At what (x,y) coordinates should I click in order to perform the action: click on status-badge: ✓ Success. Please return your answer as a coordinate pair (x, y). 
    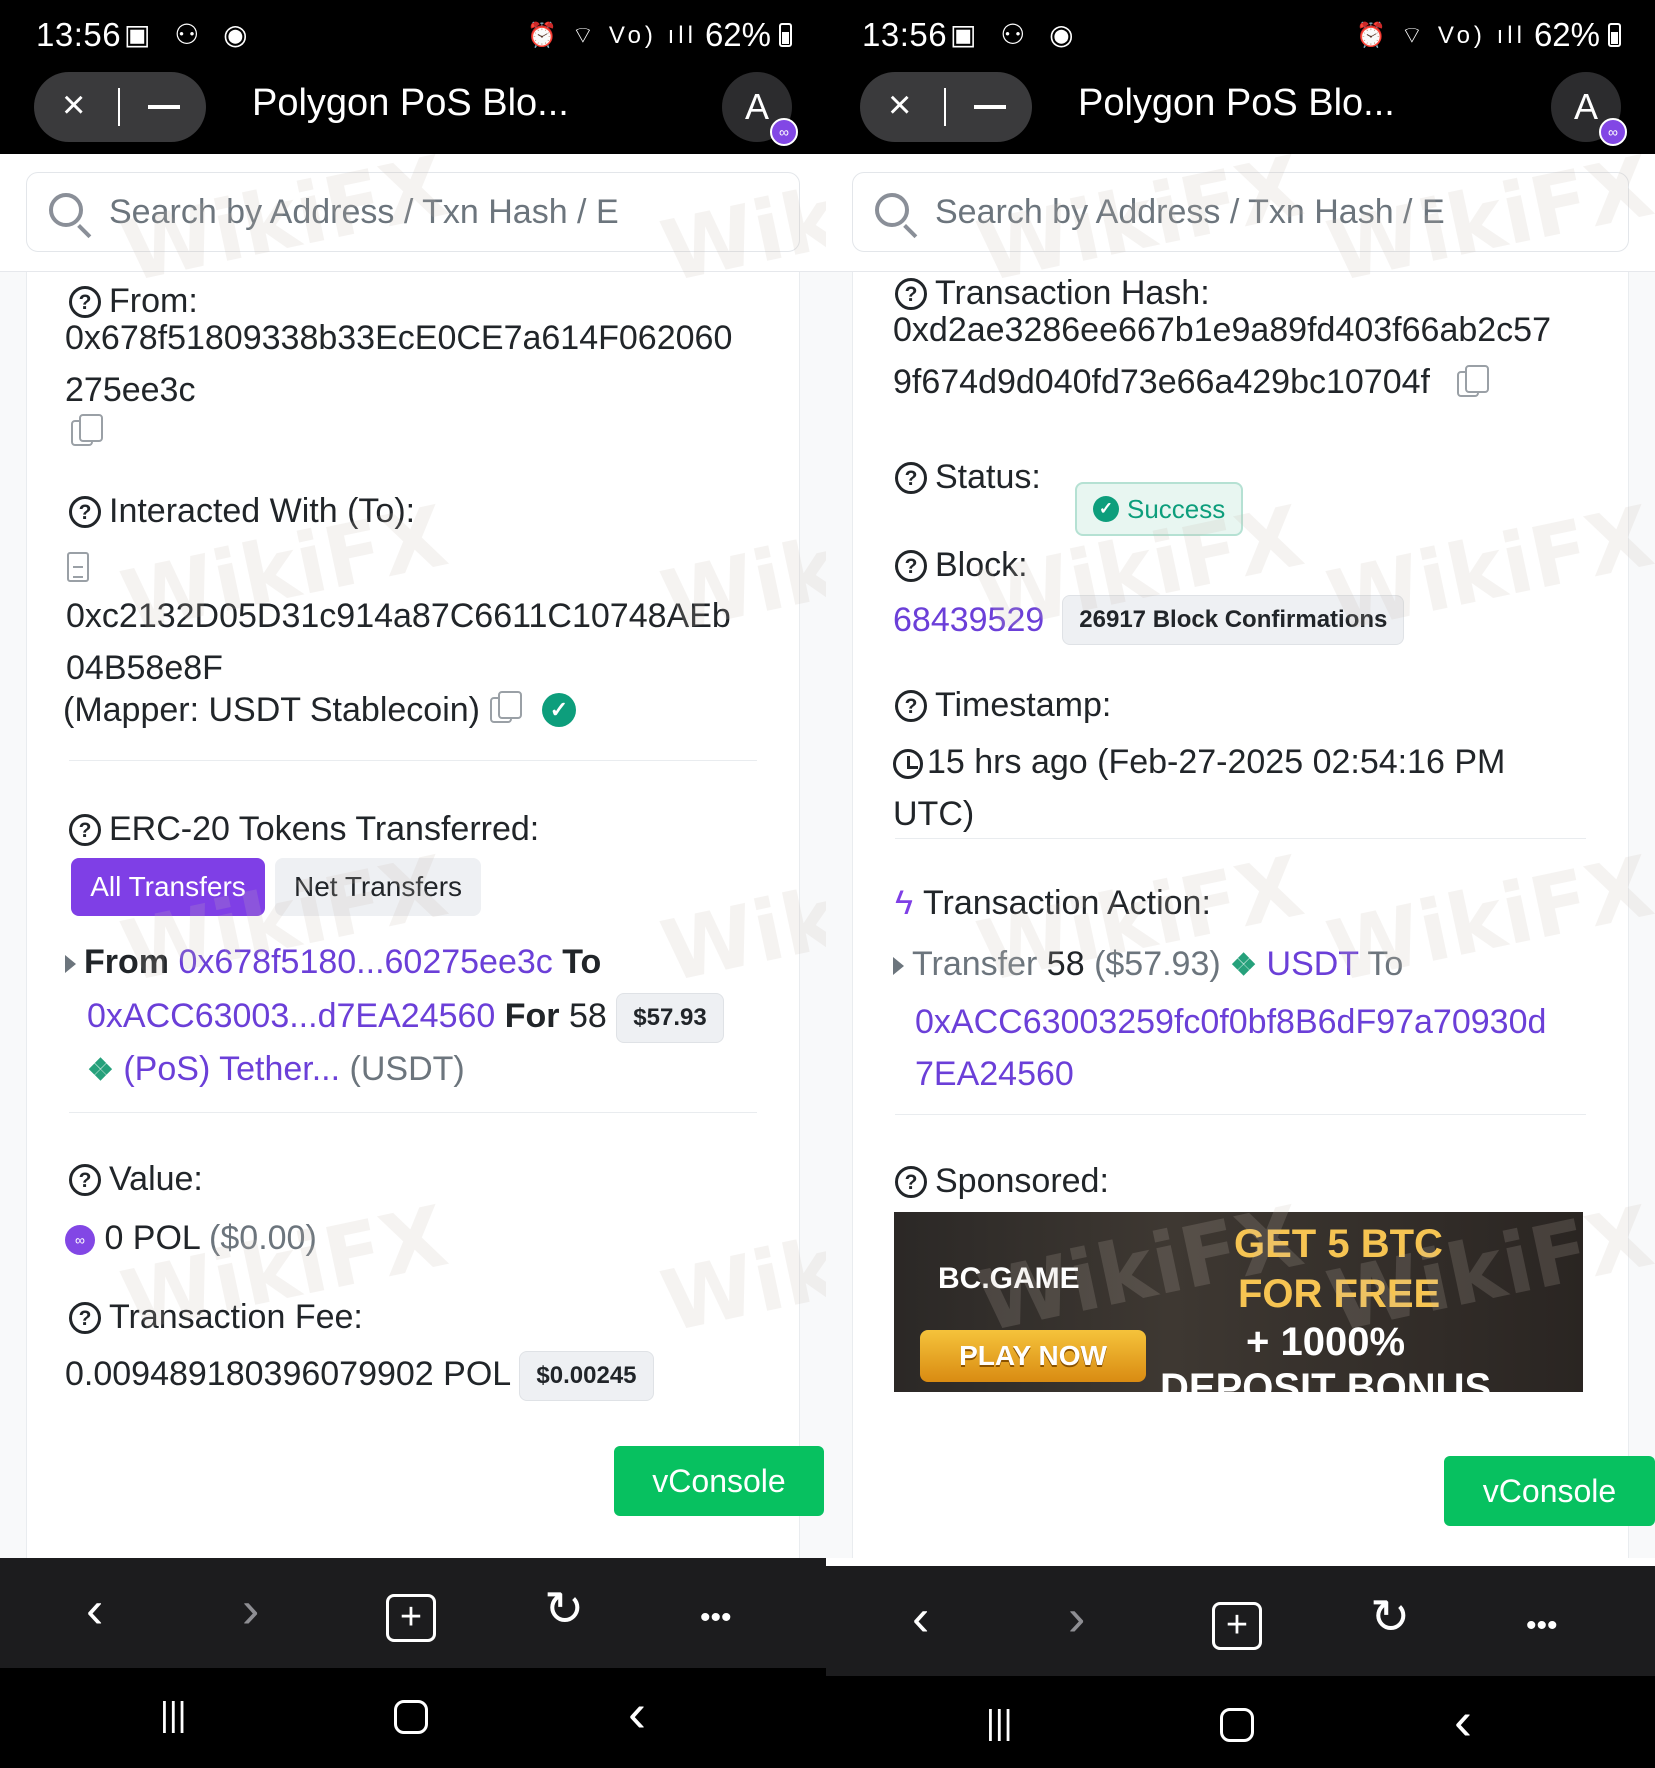
    Looking at the image, I should click on (1159, 509).